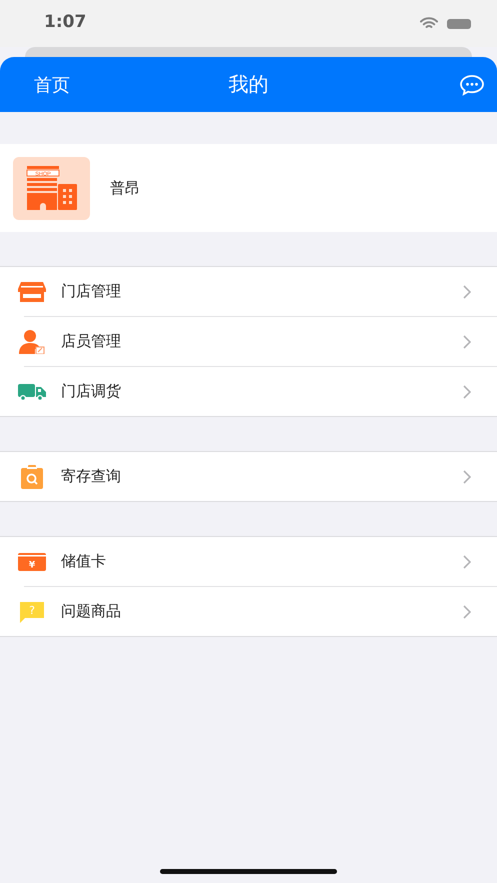 This screenshot has width=497, height=883. What do you see at coordinates (32, 391) in the screenshot?
I see `truck-icon` at bounding box center [32, 391].